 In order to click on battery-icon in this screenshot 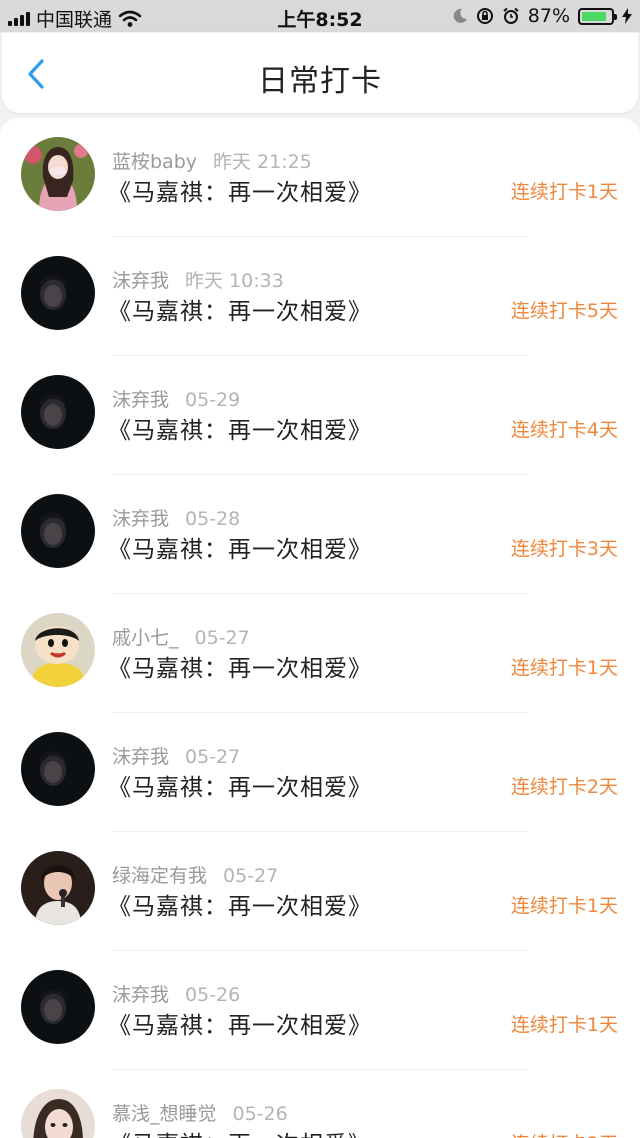, I will do `click(597, 16)`.